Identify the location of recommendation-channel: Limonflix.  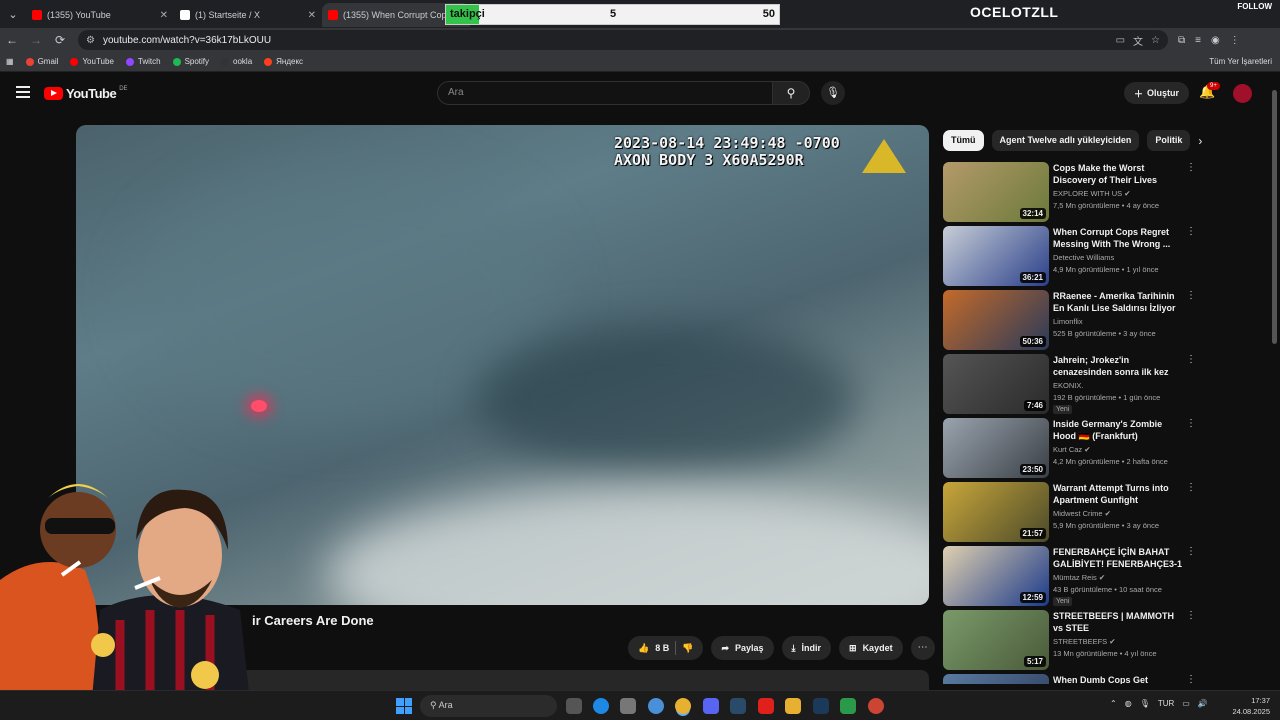
(1068, 321).